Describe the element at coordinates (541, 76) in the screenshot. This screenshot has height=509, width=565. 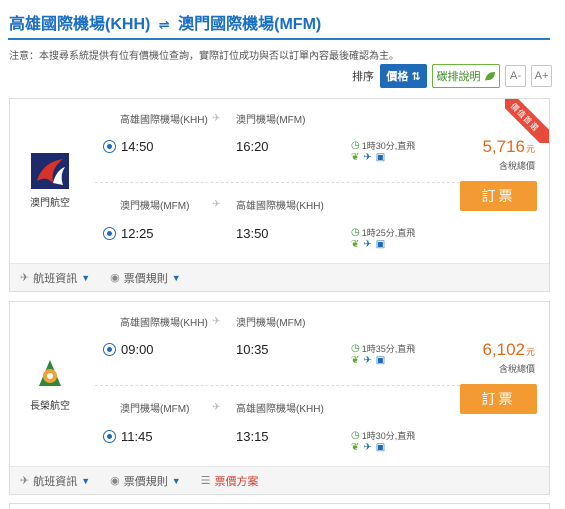
I see `font-larger-button: A+` at that location.